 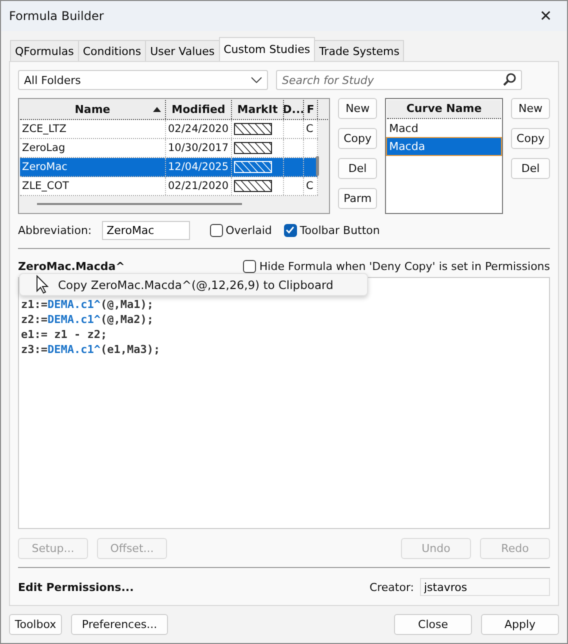 I want to click on tab: User Values, so click(x=182, y=50).